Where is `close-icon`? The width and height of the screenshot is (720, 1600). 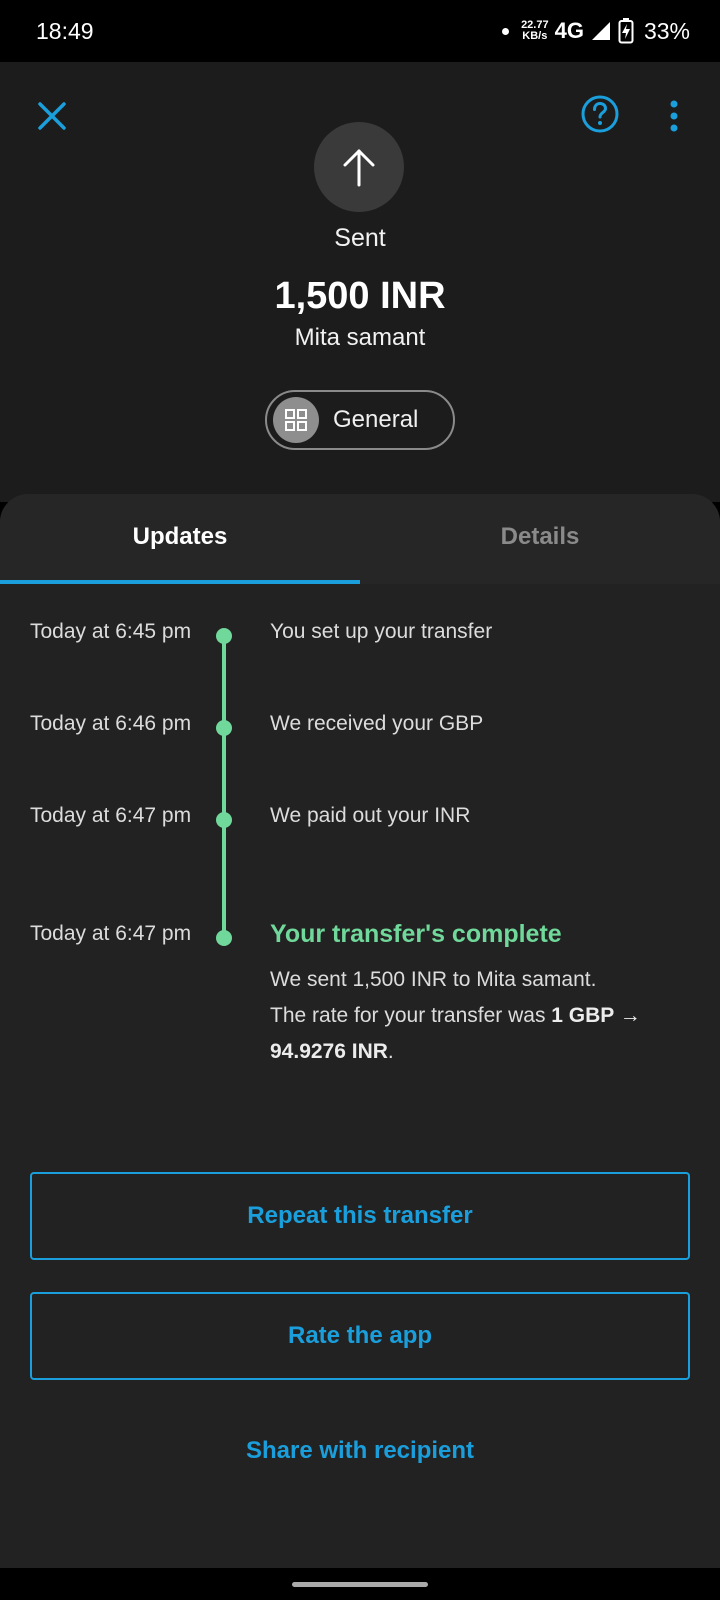 close-icon is located at coordinates (52, 116).